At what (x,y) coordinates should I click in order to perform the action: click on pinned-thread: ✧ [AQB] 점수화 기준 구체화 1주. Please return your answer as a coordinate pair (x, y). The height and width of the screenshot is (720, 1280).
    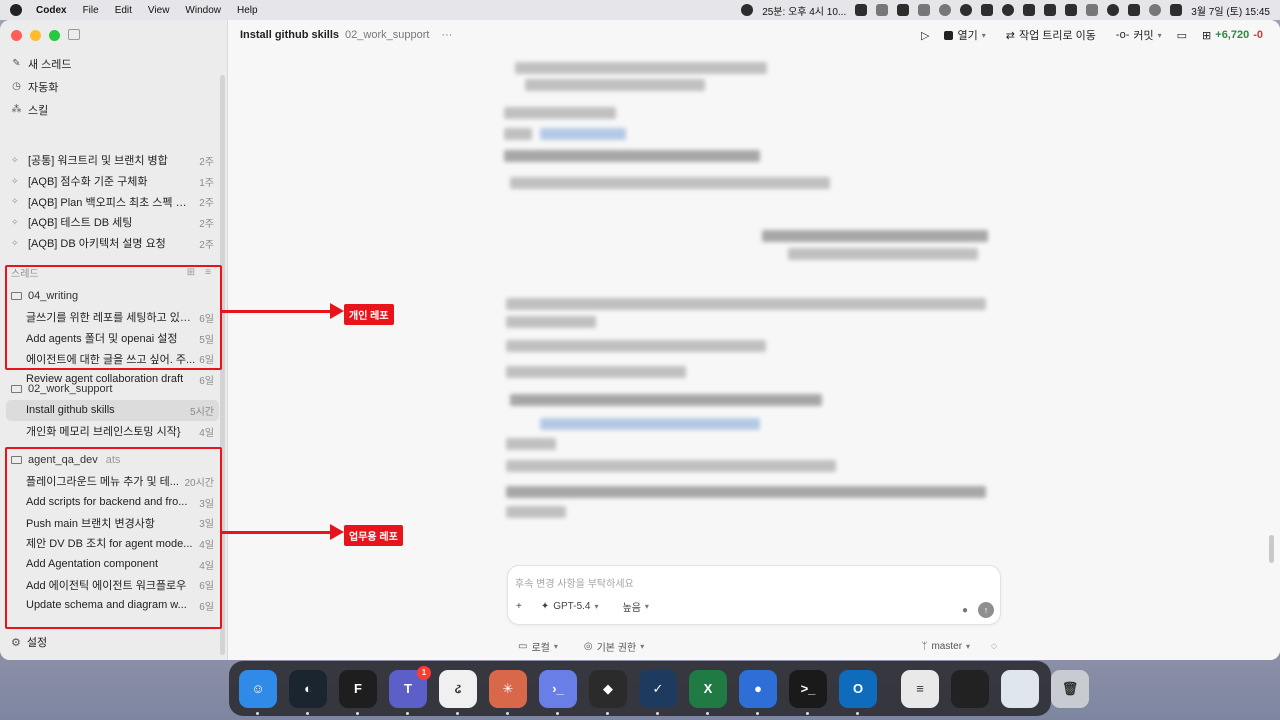
    Looking at the image, I should click on (112, 181).